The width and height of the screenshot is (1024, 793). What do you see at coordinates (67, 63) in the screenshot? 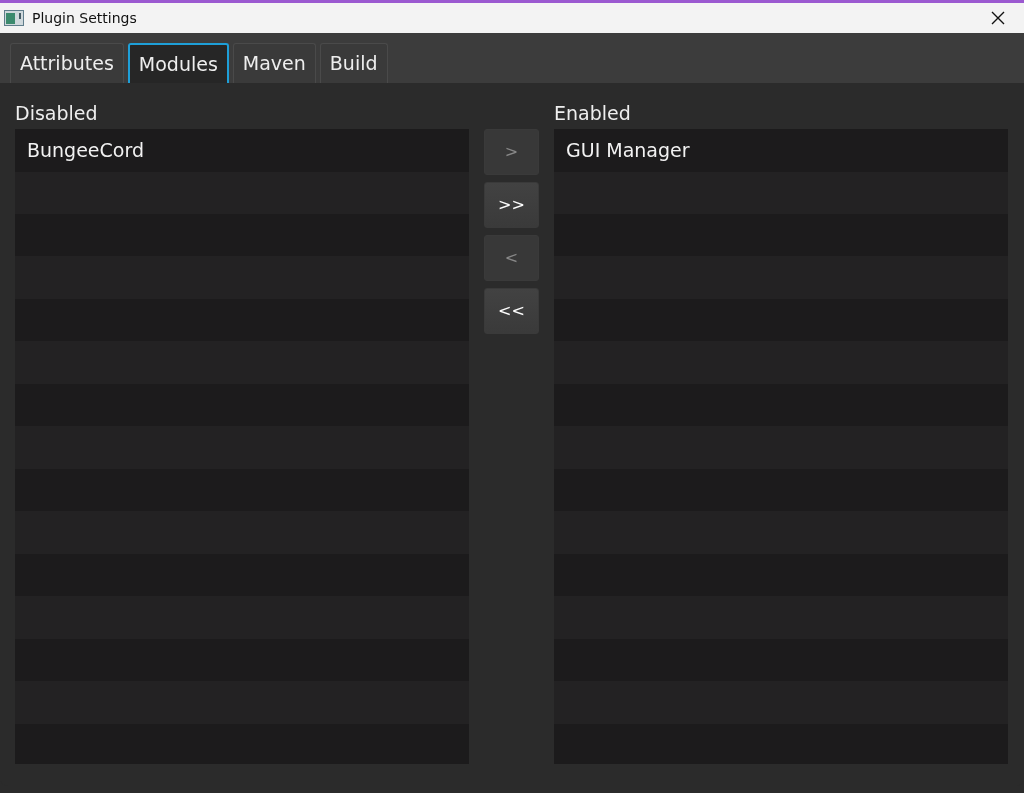
I see `tab: Attributes` at bounding box center [67, 63].